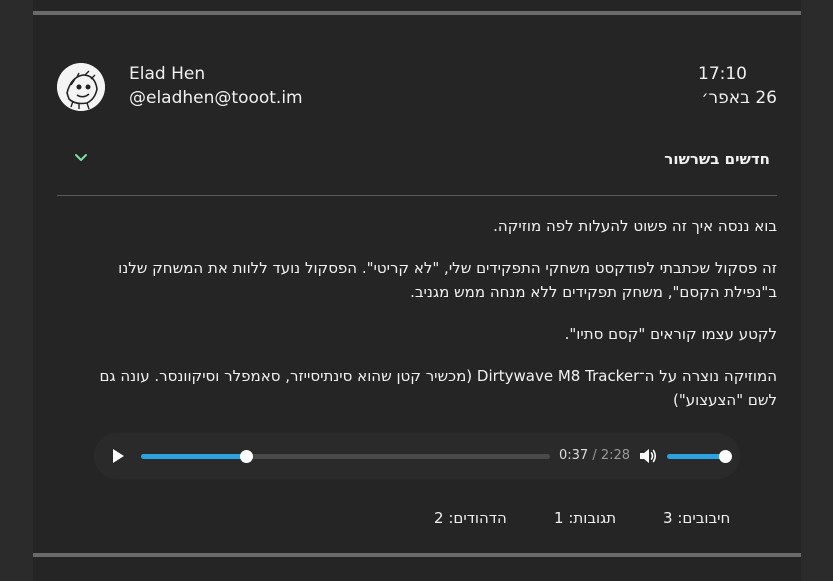 The image size is (833, 581). I want to click on chevron-down-icon, so click(81, 158).